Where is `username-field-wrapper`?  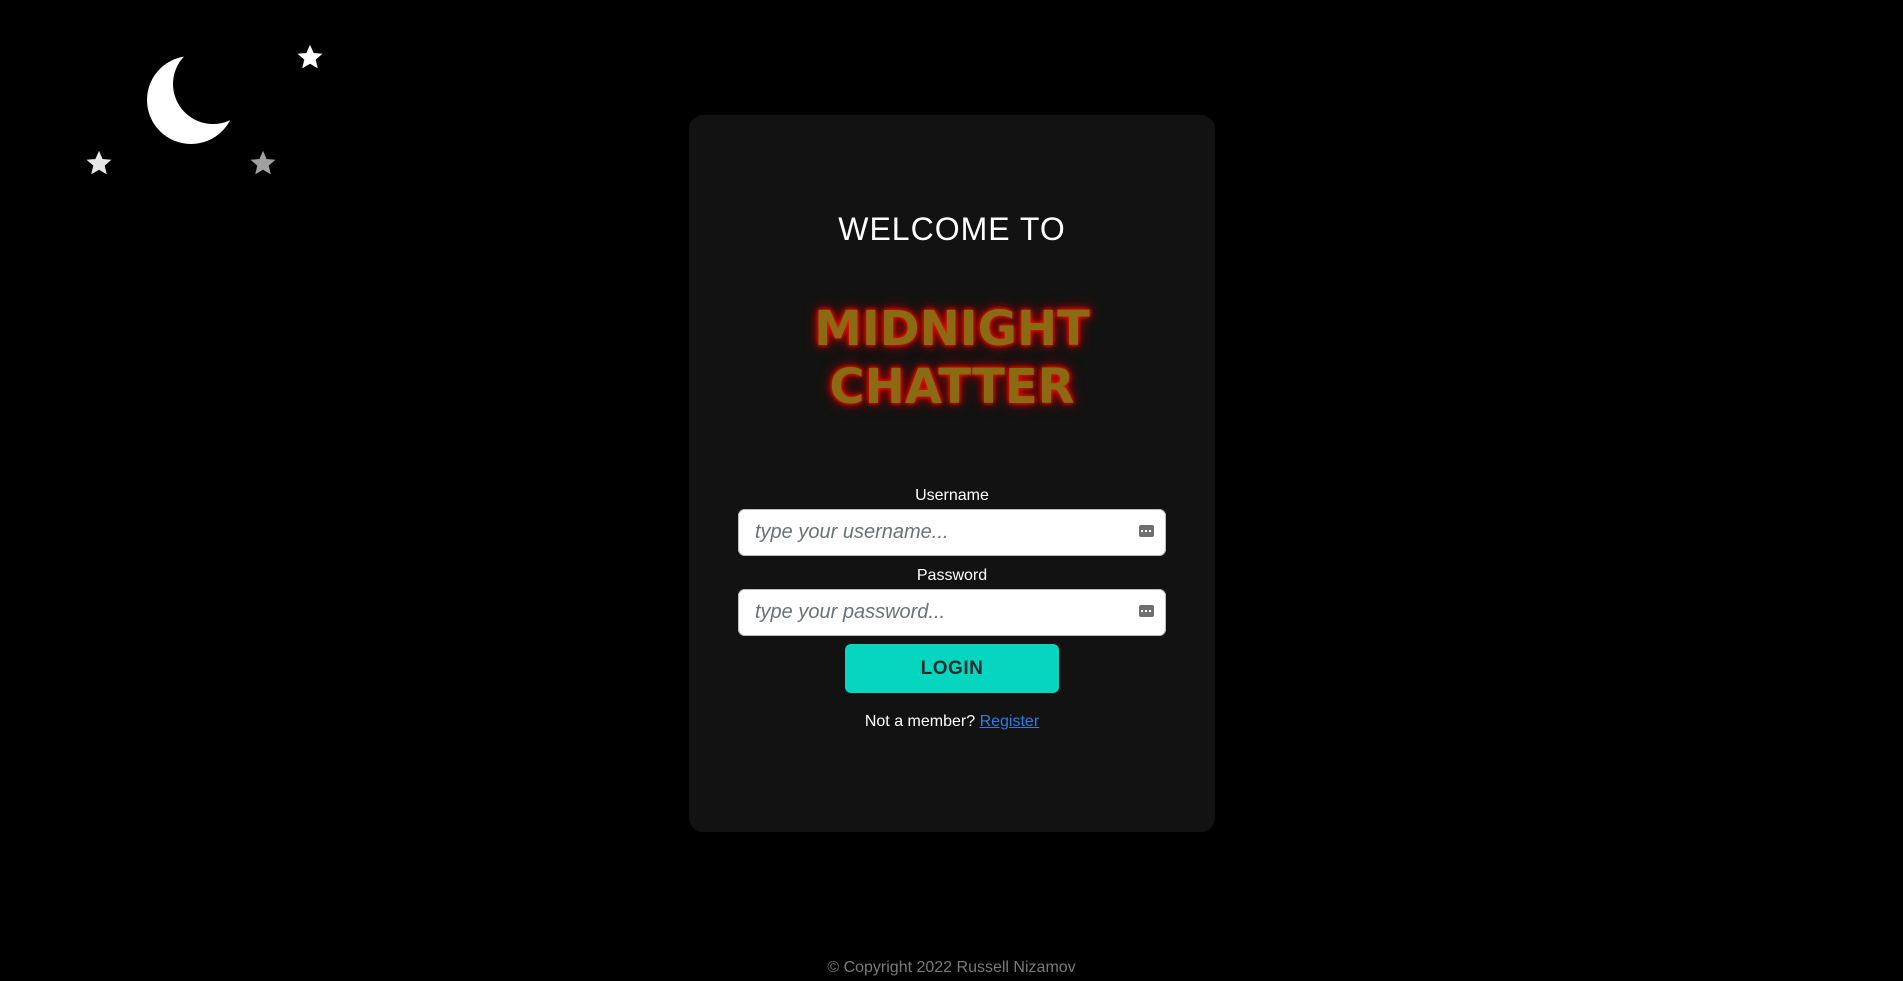 username-field-wrapper is located at coordinates (952, 532).